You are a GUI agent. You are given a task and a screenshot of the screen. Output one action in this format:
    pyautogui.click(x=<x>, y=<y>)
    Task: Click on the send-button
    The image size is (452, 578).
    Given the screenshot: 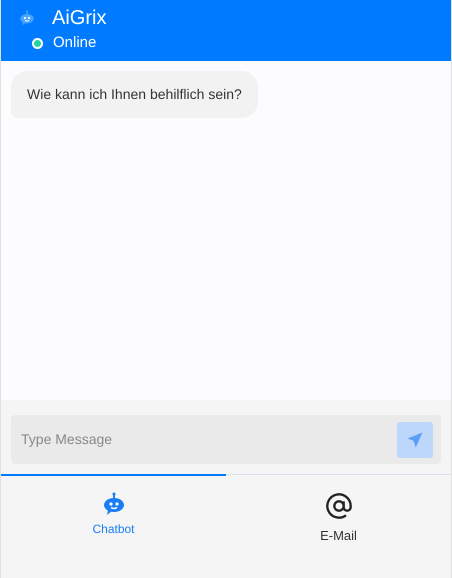 What is the action you would take?
    pyautogui.click(x=415, y=440)
    